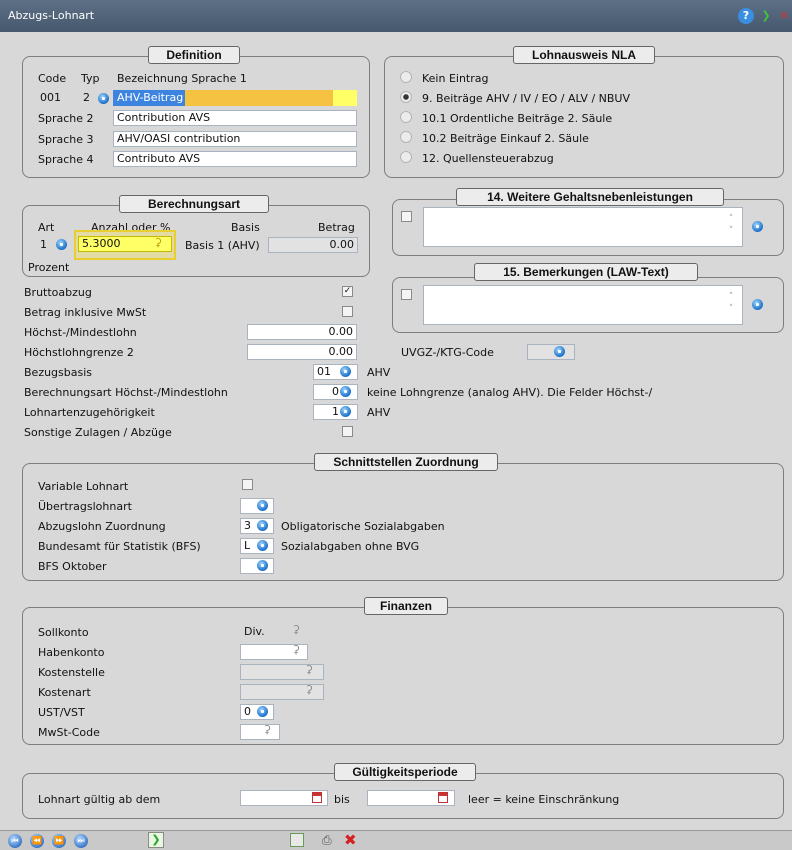  I want to click on haben-lookup-icon: ⚳, so click(296, 649).